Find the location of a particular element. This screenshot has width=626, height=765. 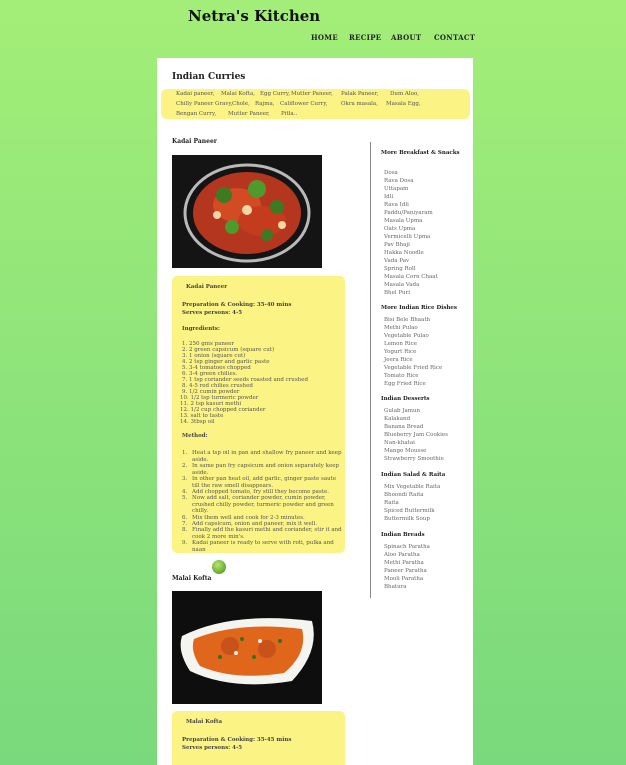

method-label: Method: is located at coordinates (195, 436).